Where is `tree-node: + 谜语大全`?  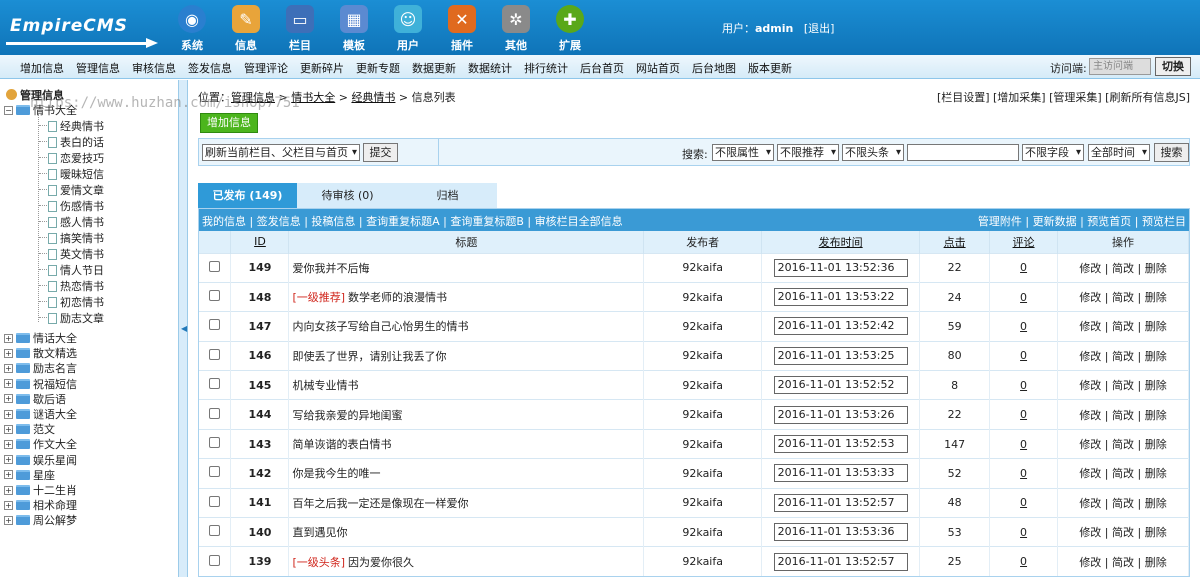
tree-node: + 谜语大全 is located at coordinates (40, 414).